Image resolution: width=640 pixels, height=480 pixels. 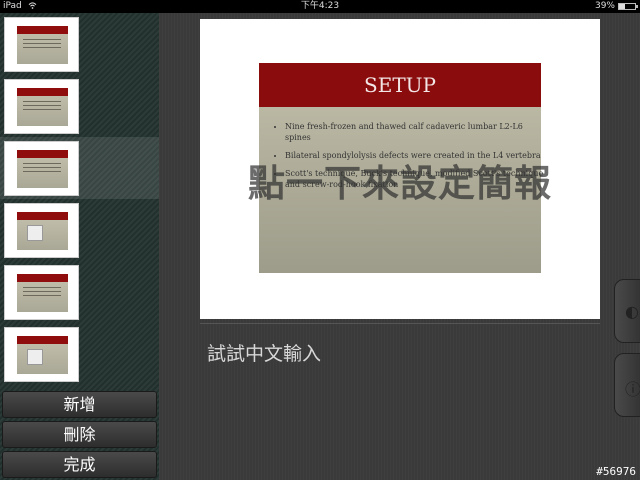 What do you see at coordinates (616, 471) in the screenshot?
I see `watermark: #56976` at bounding box center [616, 471].